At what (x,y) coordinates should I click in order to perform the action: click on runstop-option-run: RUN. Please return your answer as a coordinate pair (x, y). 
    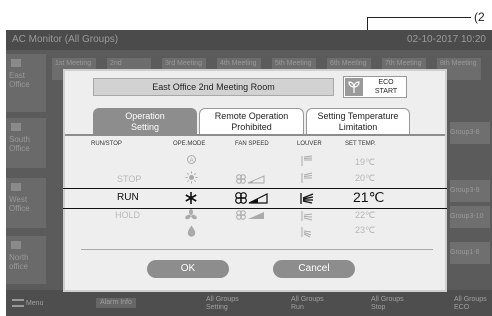
    Looking at the image, I should click on (128, 197).